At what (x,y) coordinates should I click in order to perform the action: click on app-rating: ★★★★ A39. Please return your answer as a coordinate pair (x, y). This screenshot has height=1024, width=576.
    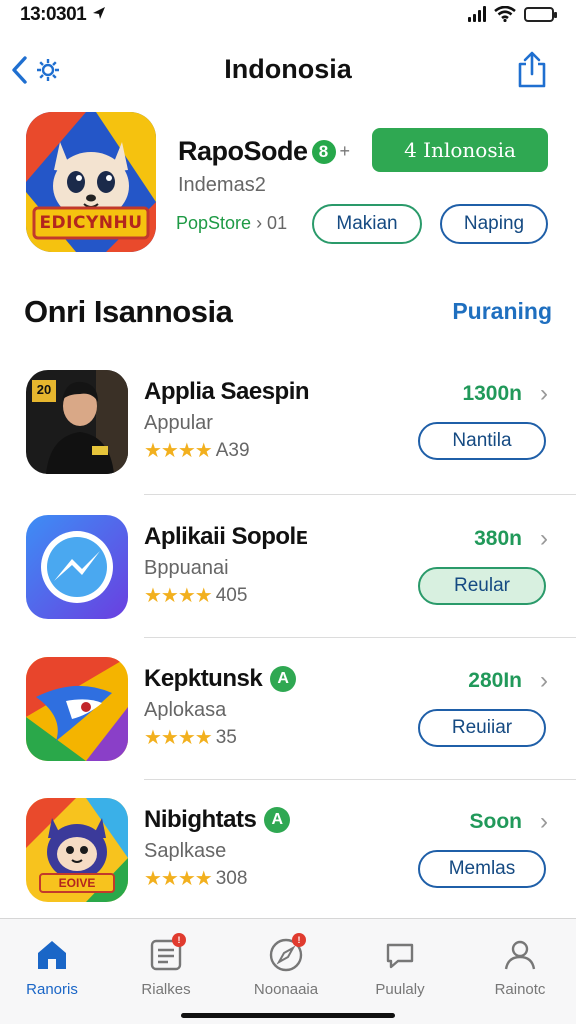
    Looking at the image, I should click on (197, 450).